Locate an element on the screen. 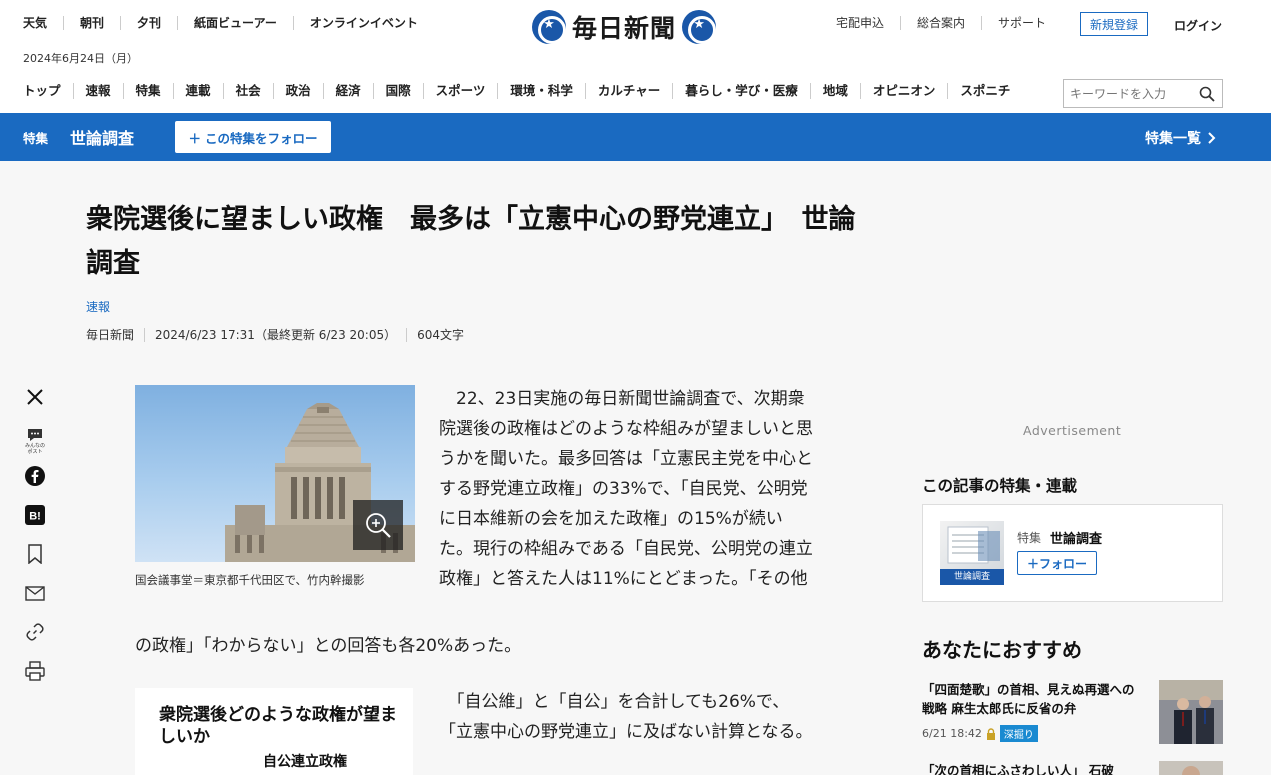  article-source: 毎日新聞 is located at coordinates (110, 335).